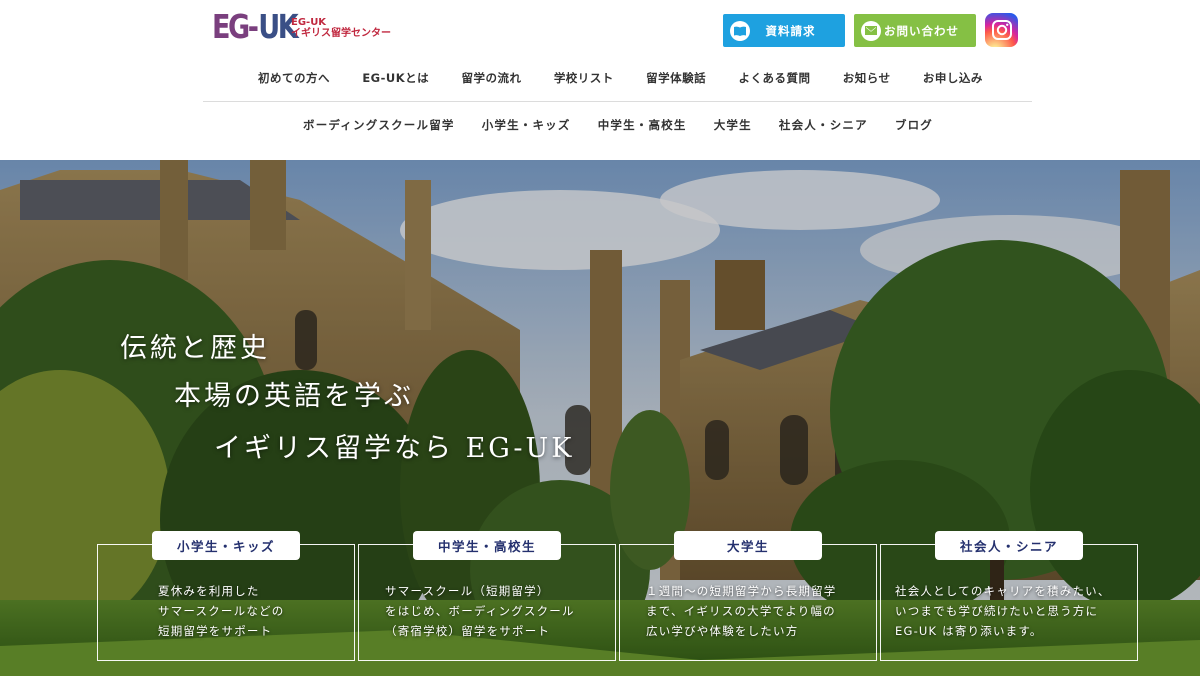 The image size is (1200, 676). I want to click on nav-kids: 小学生・キッズ, so click(526, 125).